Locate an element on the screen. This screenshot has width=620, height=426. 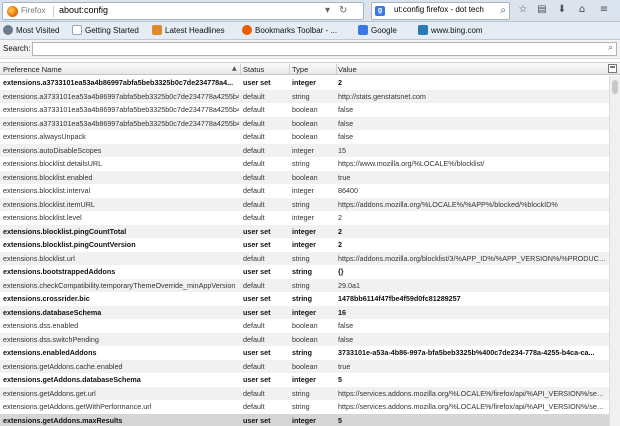
search-bar: g ut:config firefox - dot tech ⌕ is located at coordinates (440, 11).